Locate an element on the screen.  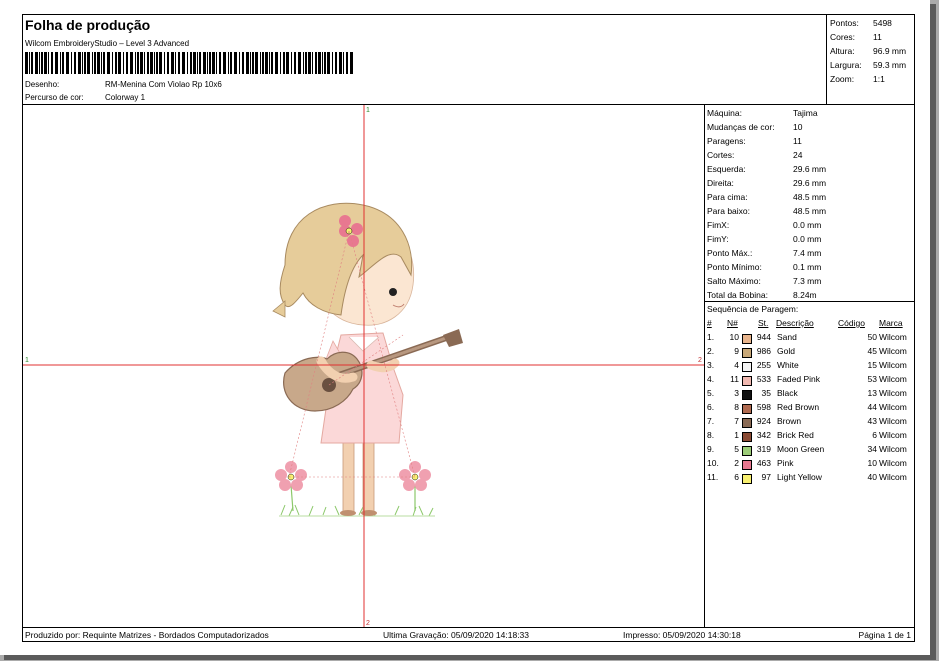
col-header-st: St. is located at coordinates (763, 323).